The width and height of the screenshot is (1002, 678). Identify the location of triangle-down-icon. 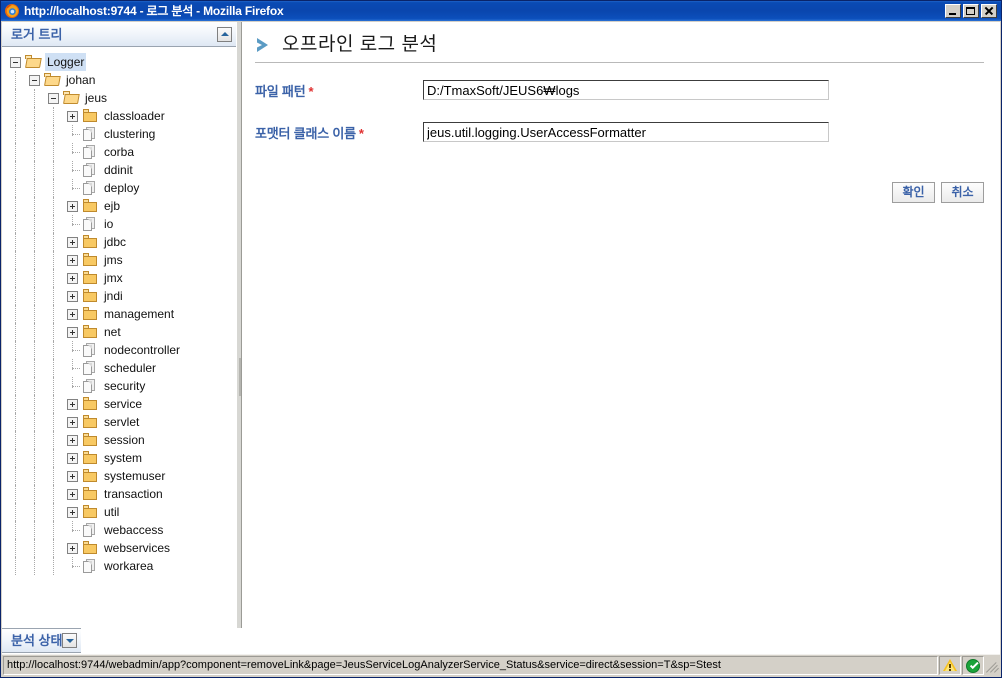
(69, 640).